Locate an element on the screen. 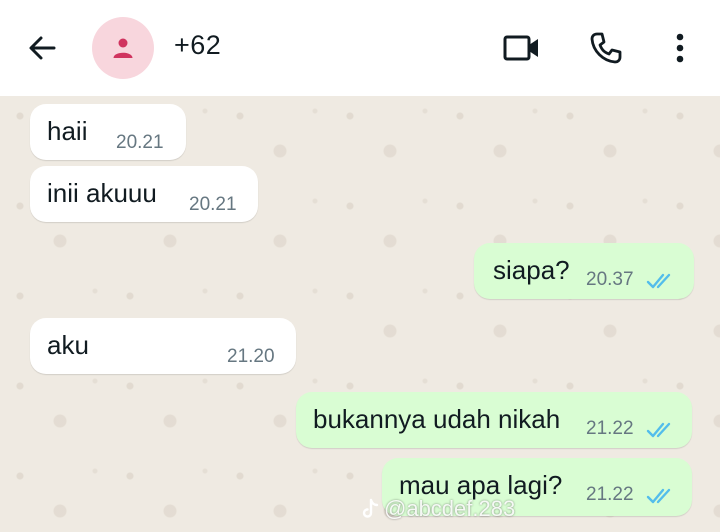 This screenshot has height=532, width=720. video-call-button is located at coordinates (522, 48).